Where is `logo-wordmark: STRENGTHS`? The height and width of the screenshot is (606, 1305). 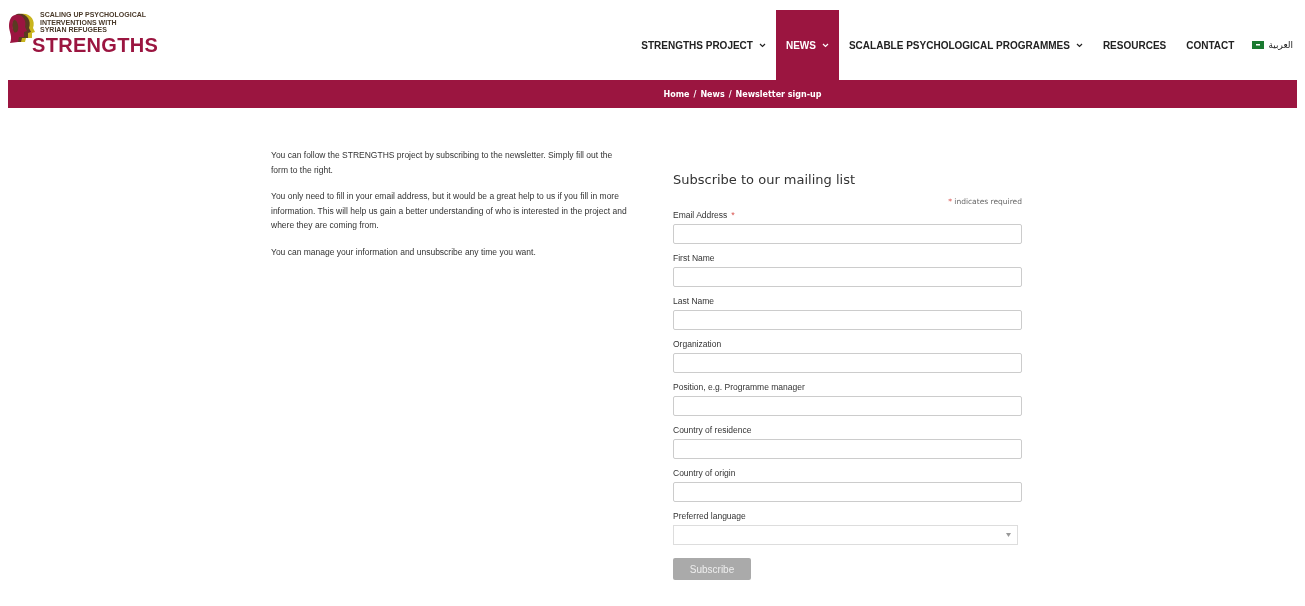
logo-wordmark: STRENGTHS is located at coordinates (95, 44).